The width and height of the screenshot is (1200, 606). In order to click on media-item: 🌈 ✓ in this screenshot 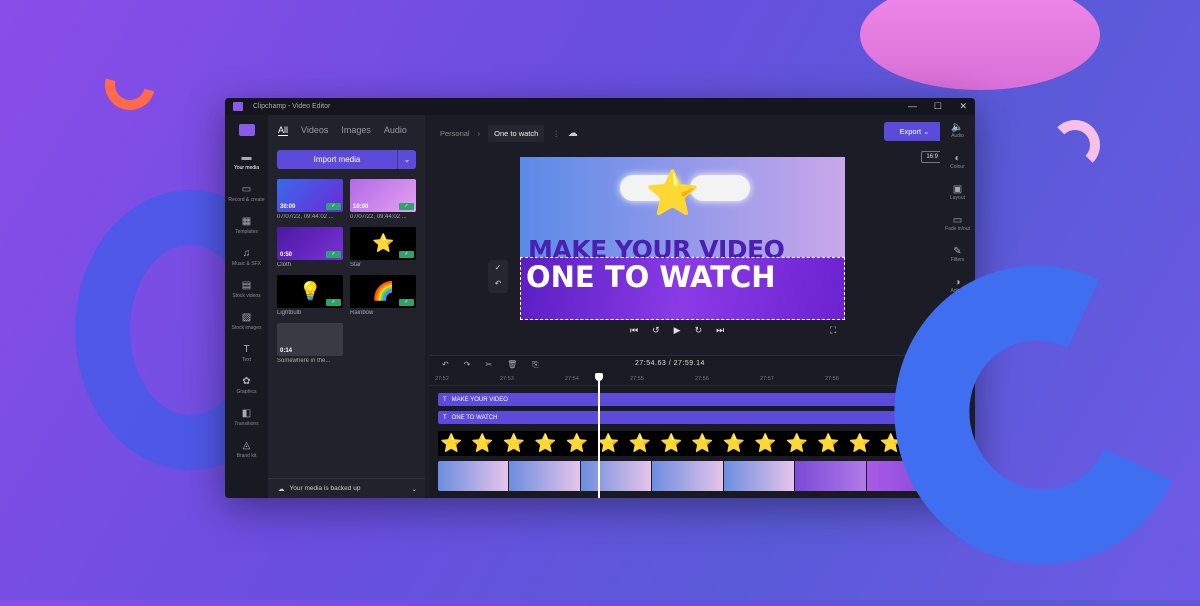, I will do `click(383, 291)`.